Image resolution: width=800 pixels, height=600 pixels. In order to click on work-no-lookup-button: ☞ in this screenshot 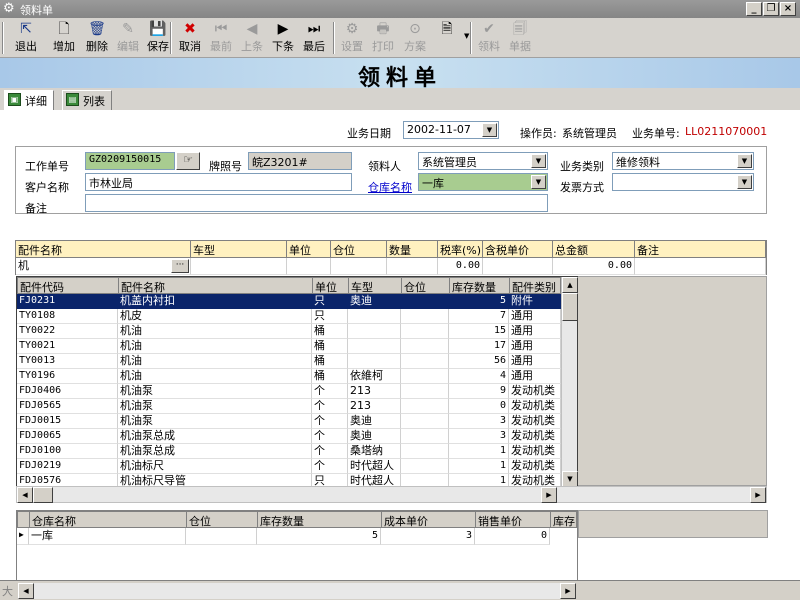, I will do `click(188, 161)`.